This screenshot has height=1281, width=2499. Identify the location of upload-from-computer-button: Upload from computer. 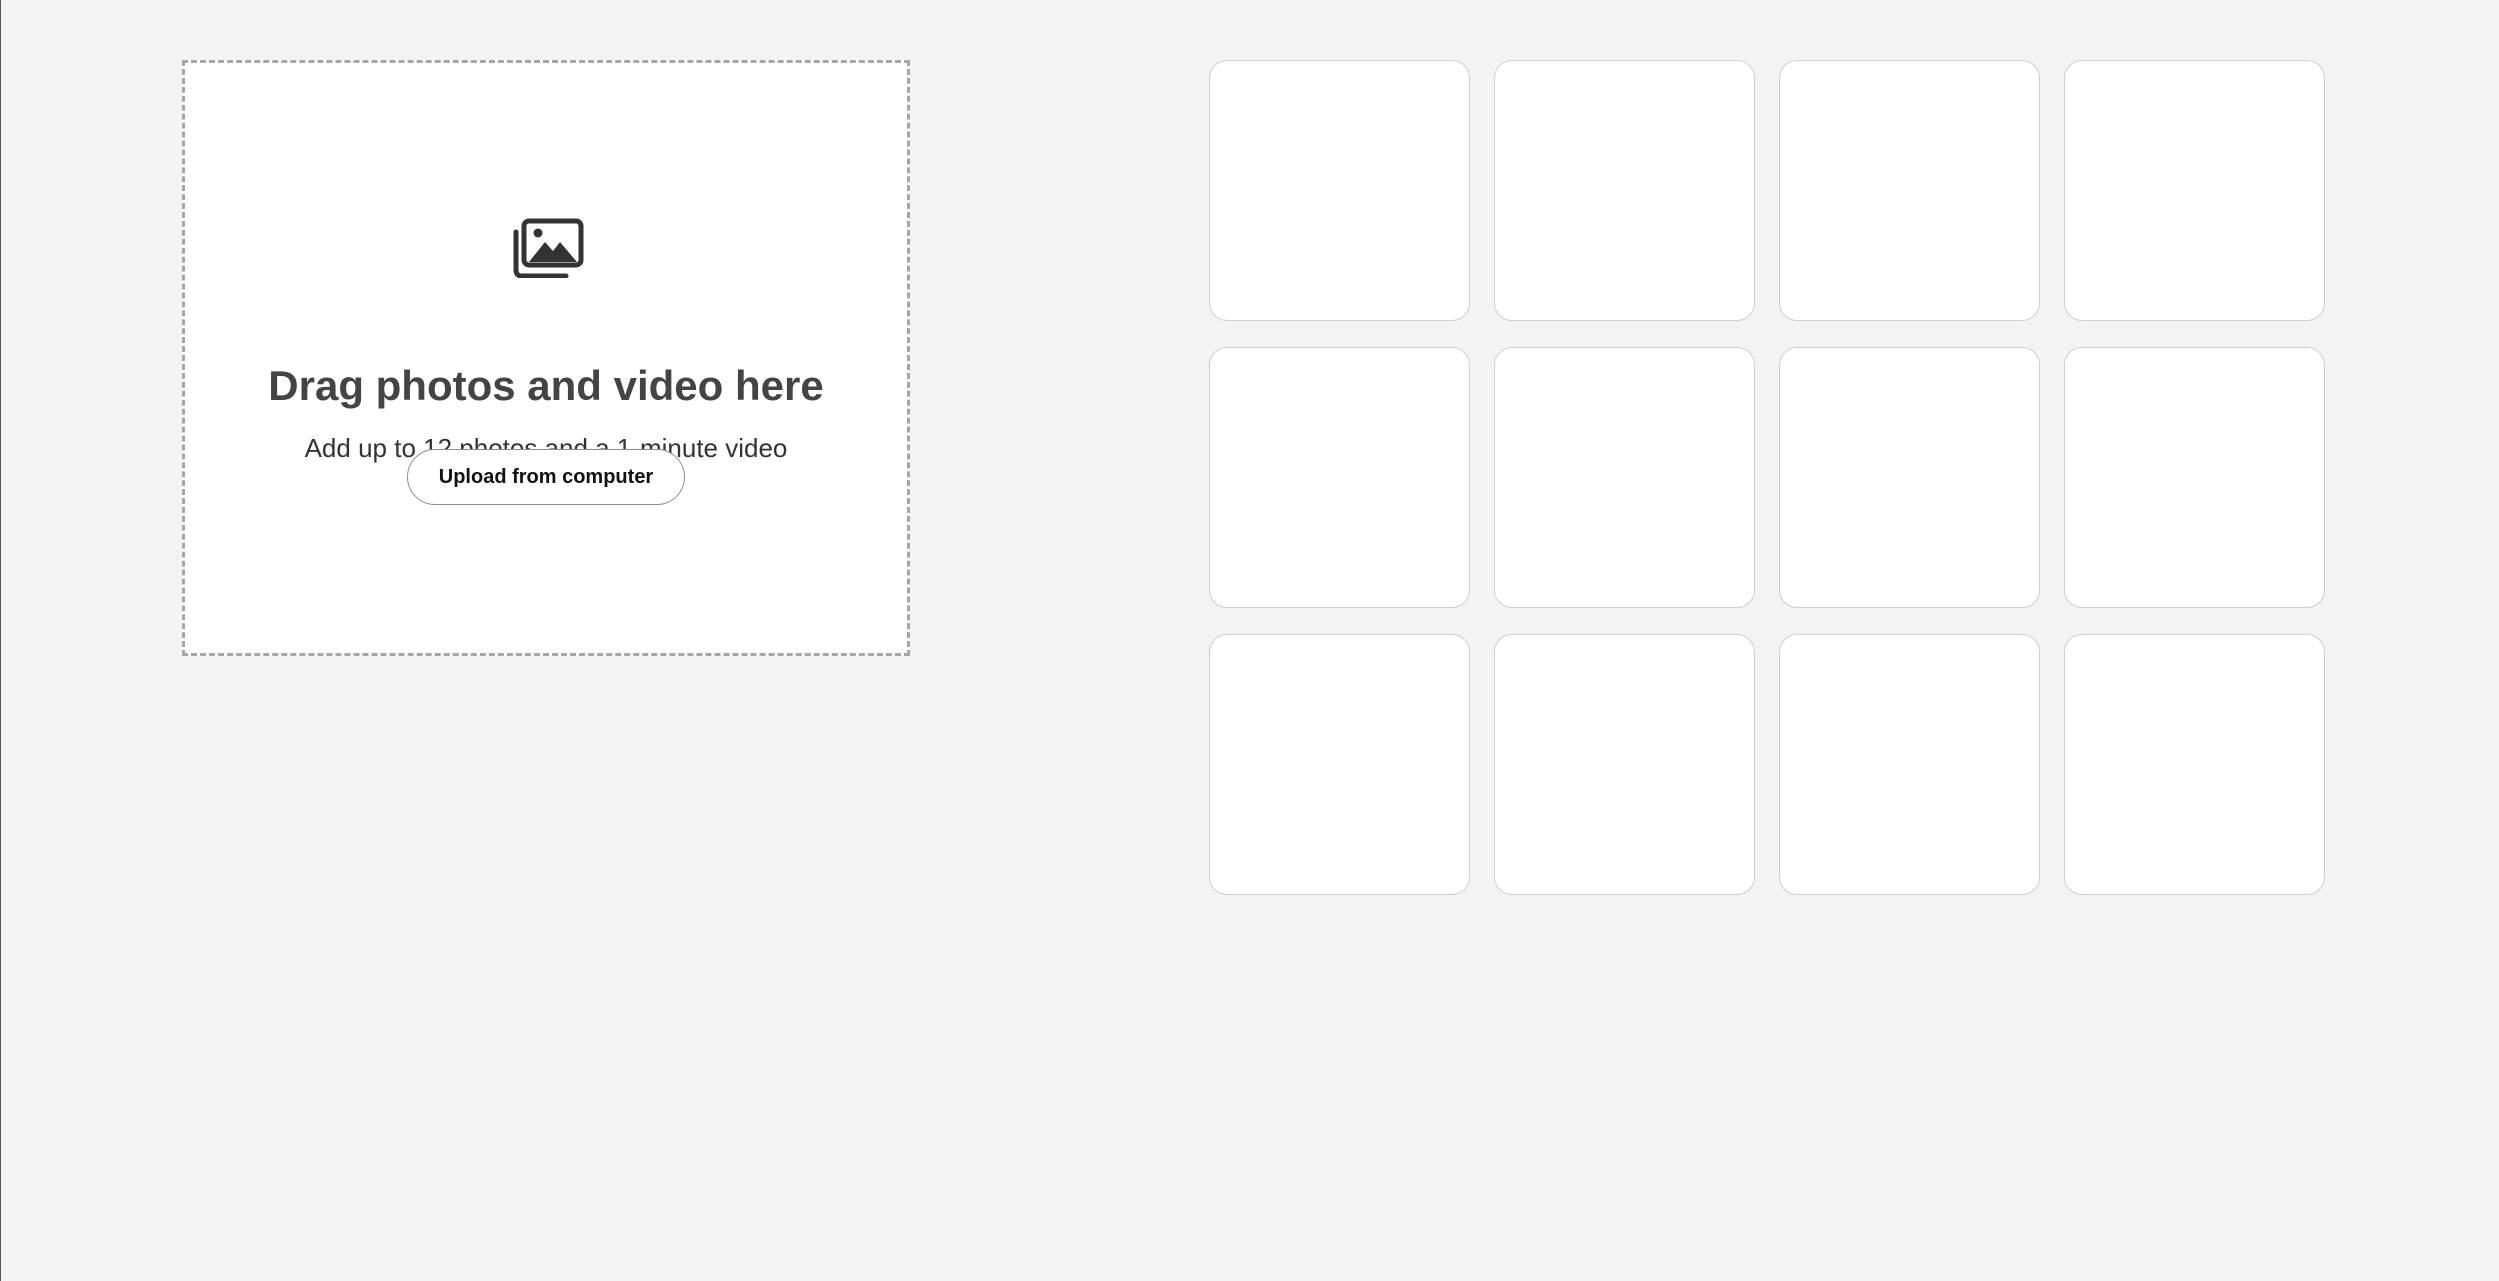
(546, 477).